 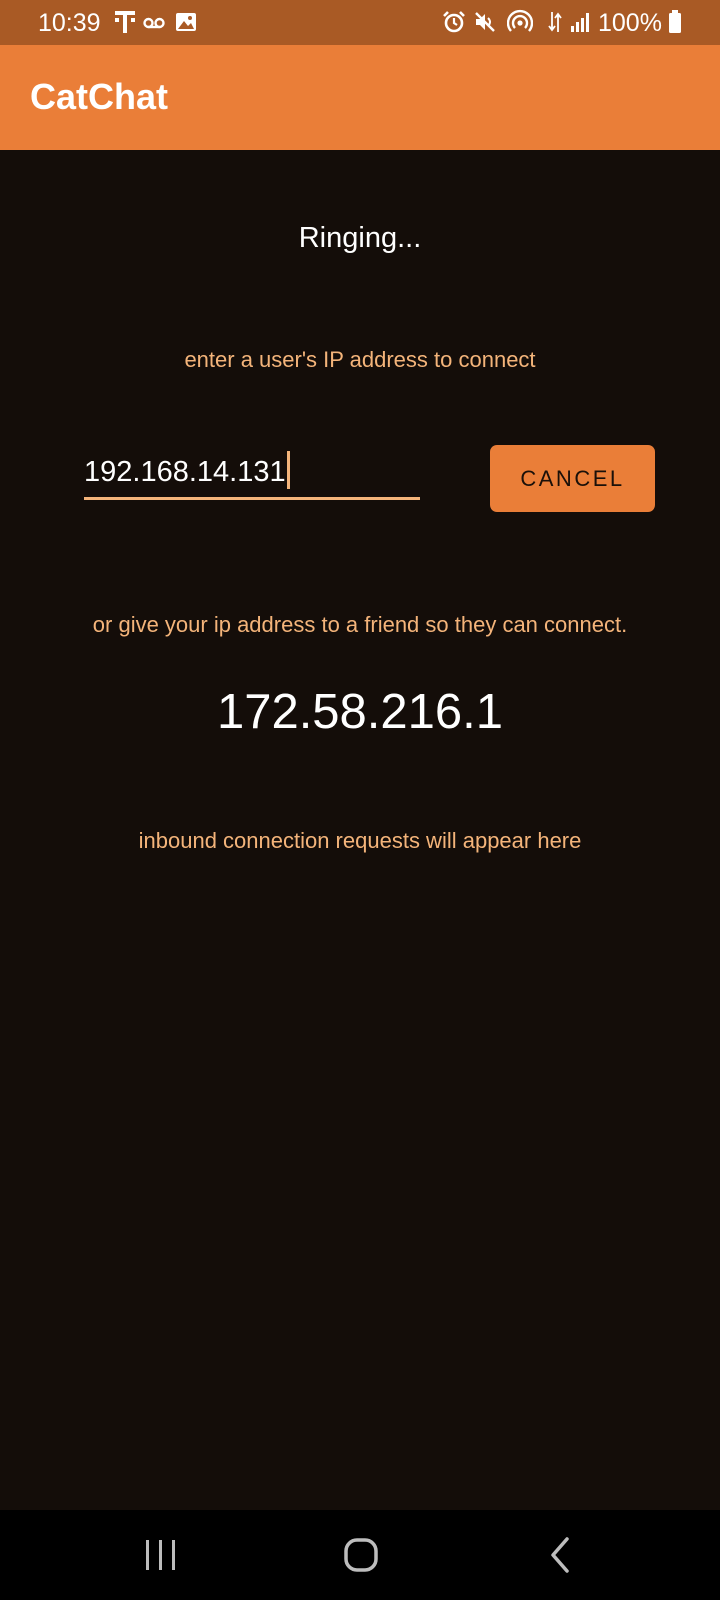 What do you see at coordinates (520, 20) in the screenshot?
I see `hotspot-icon` at bounding box center [520, 20].